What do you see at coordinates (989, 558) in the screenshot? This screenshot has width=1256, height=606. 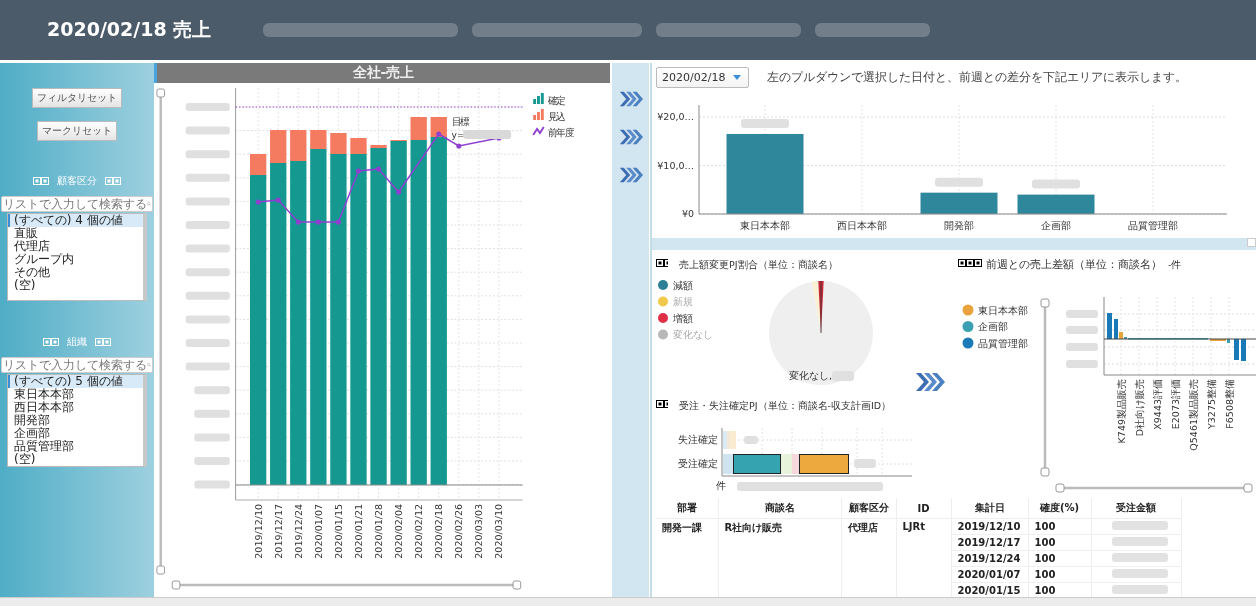 I see `table-cell: 2019/12/24` at bounding box center [989, 558].